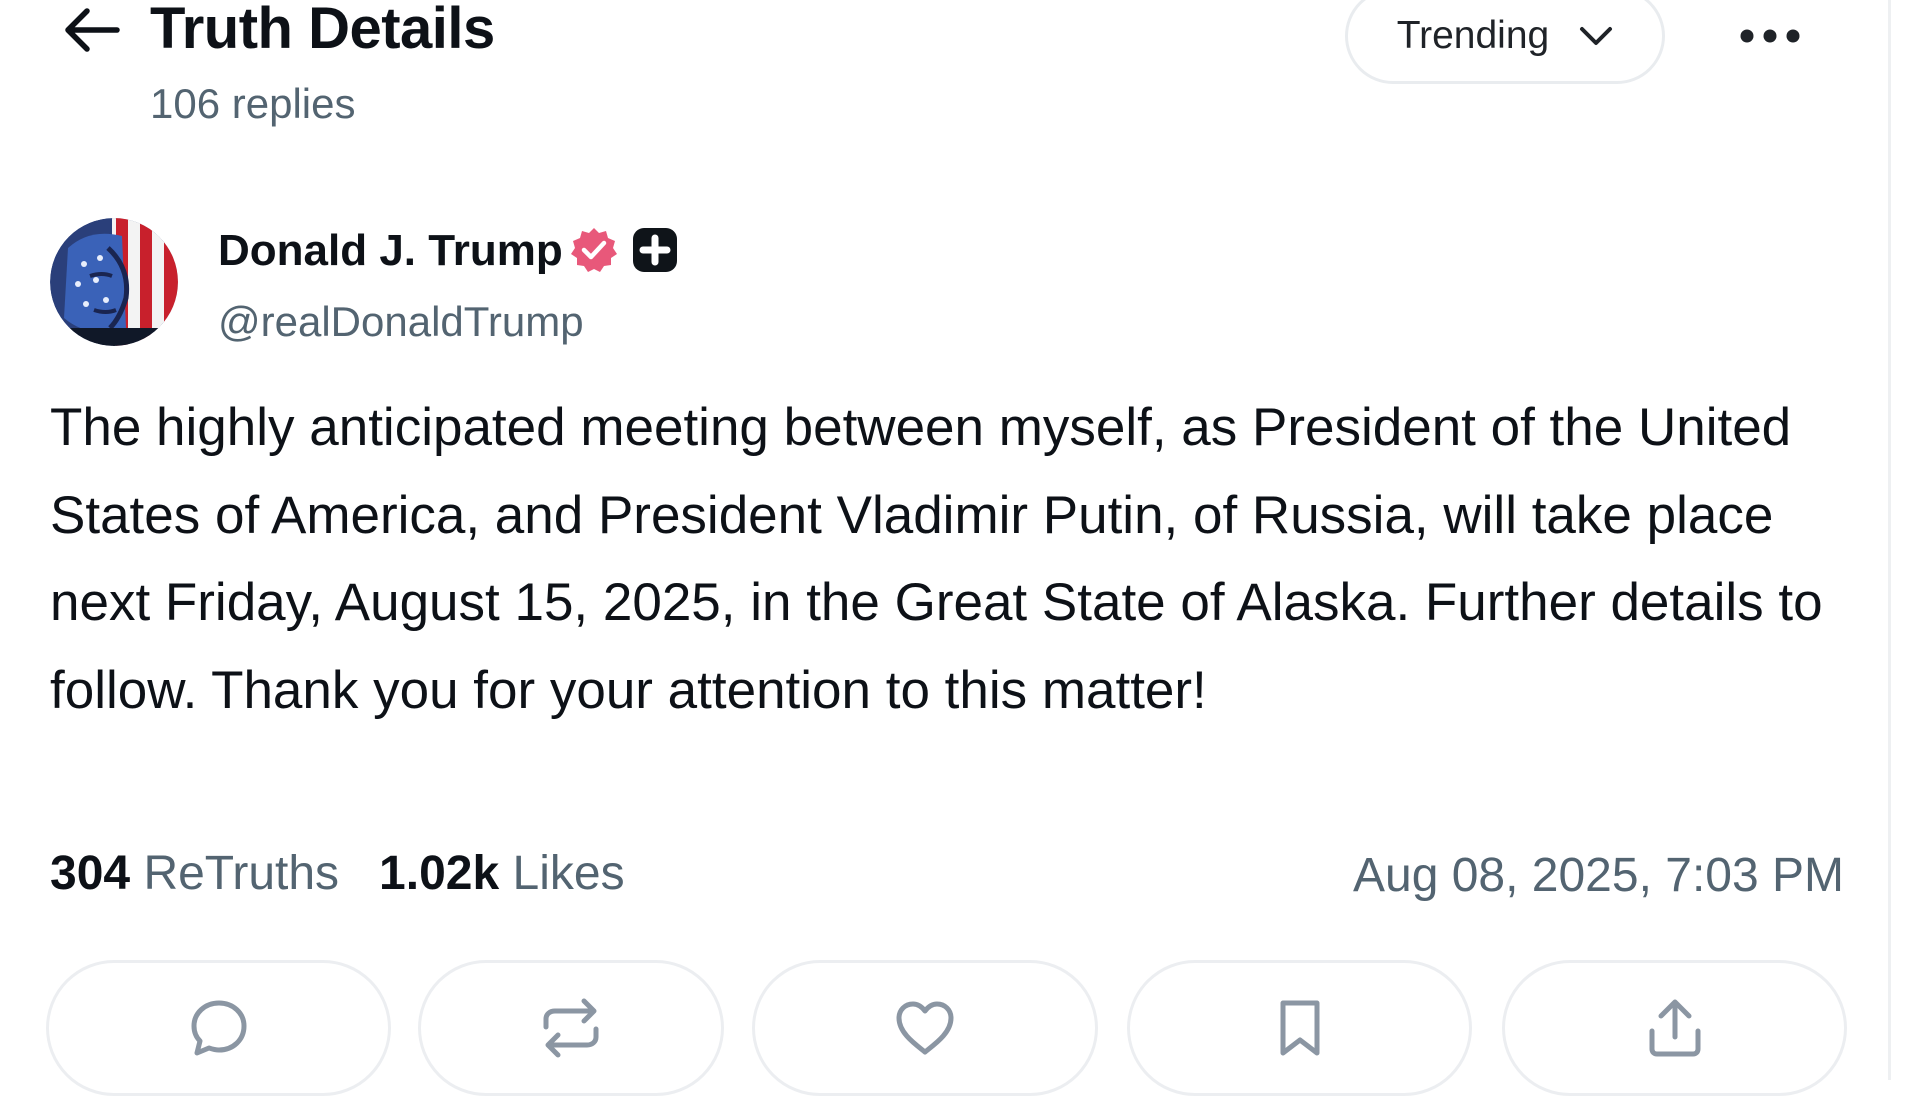 Image resolution: width=1920 pixels, height=1096 pixels. Describe the element at coordinates (241, 873) in the screenshot. I see `retruths-label: ReTruths` at that location.